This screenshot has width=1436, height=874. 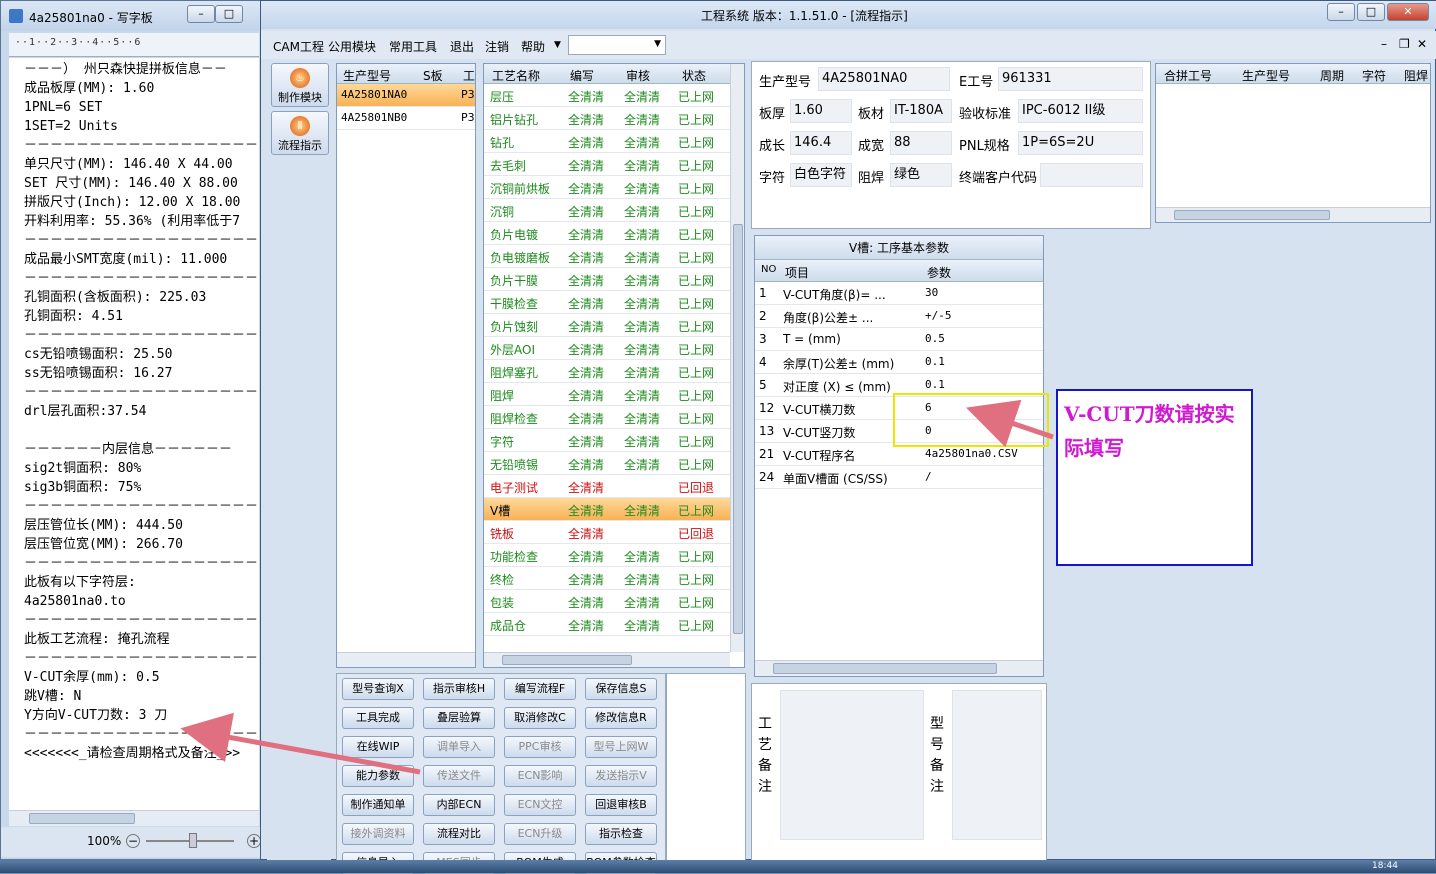 What do you see at coordinates (1385, 866) in the screenshot?
I see `taskbar-clock: 18:44` at bounding box center [1385, 866].